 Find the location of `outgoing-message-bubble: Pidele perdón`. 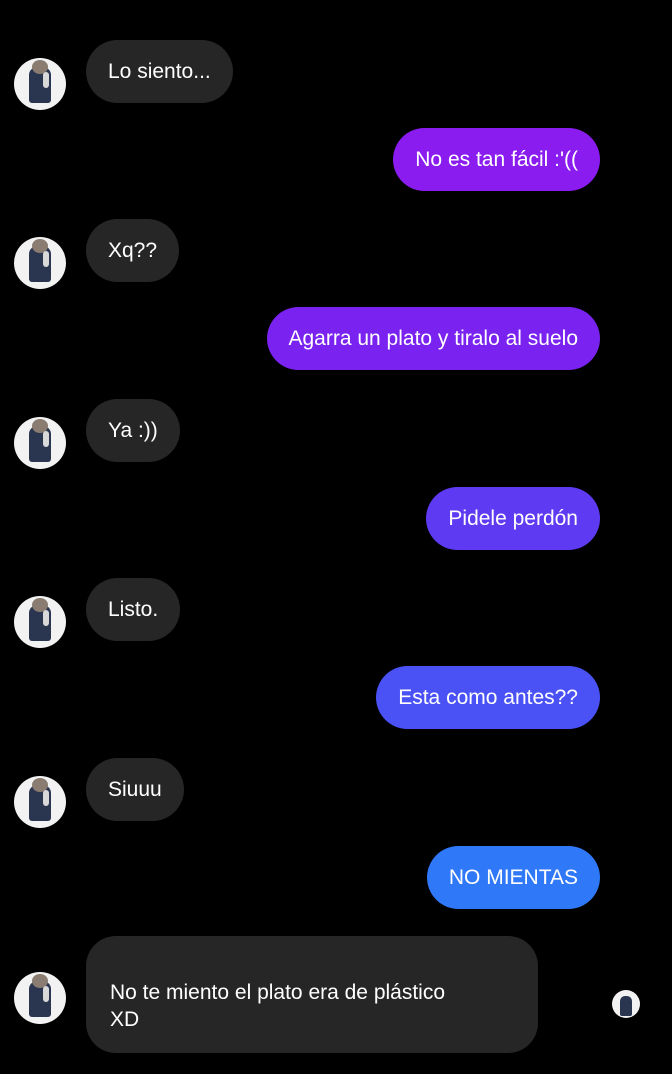

outgoing-message-bubble: Pidele perdón is located at coordinates (513, 518).